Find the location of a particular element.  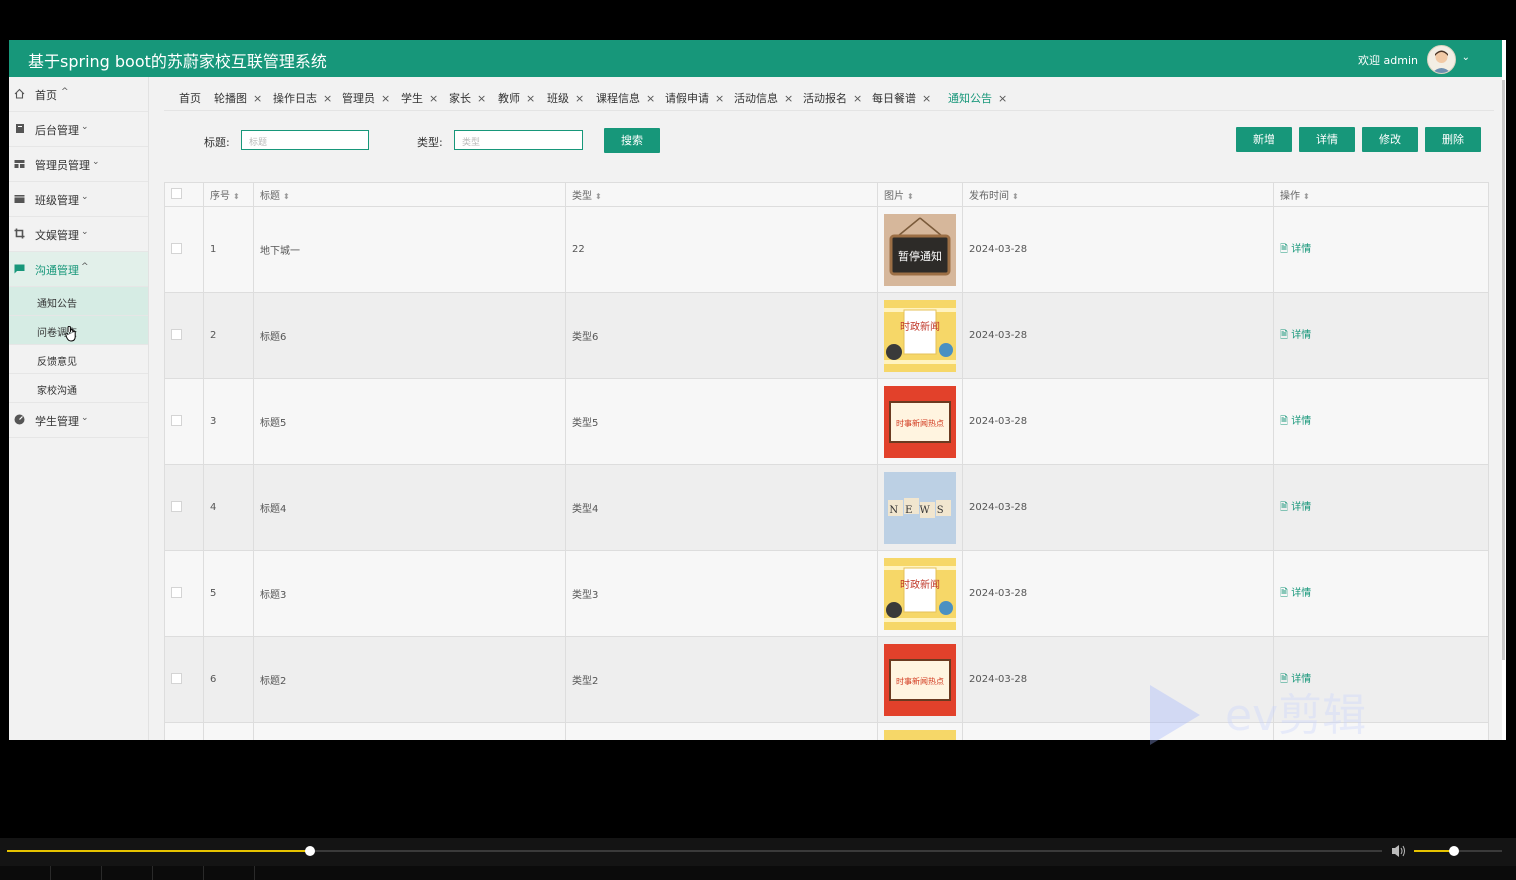

volume-icon is located at coordinates (1399, 851).